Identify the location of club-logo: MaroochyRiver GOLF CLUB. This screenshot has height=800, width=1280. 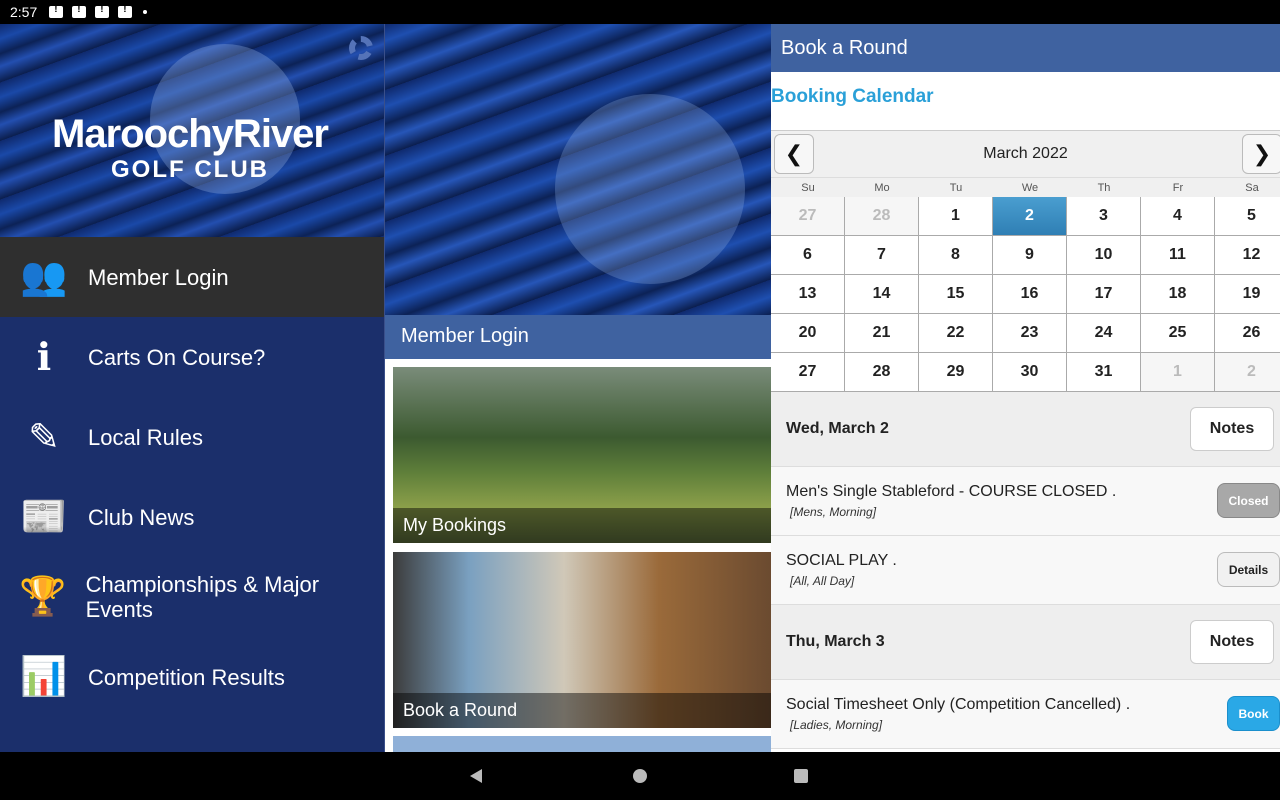
(190, 148).